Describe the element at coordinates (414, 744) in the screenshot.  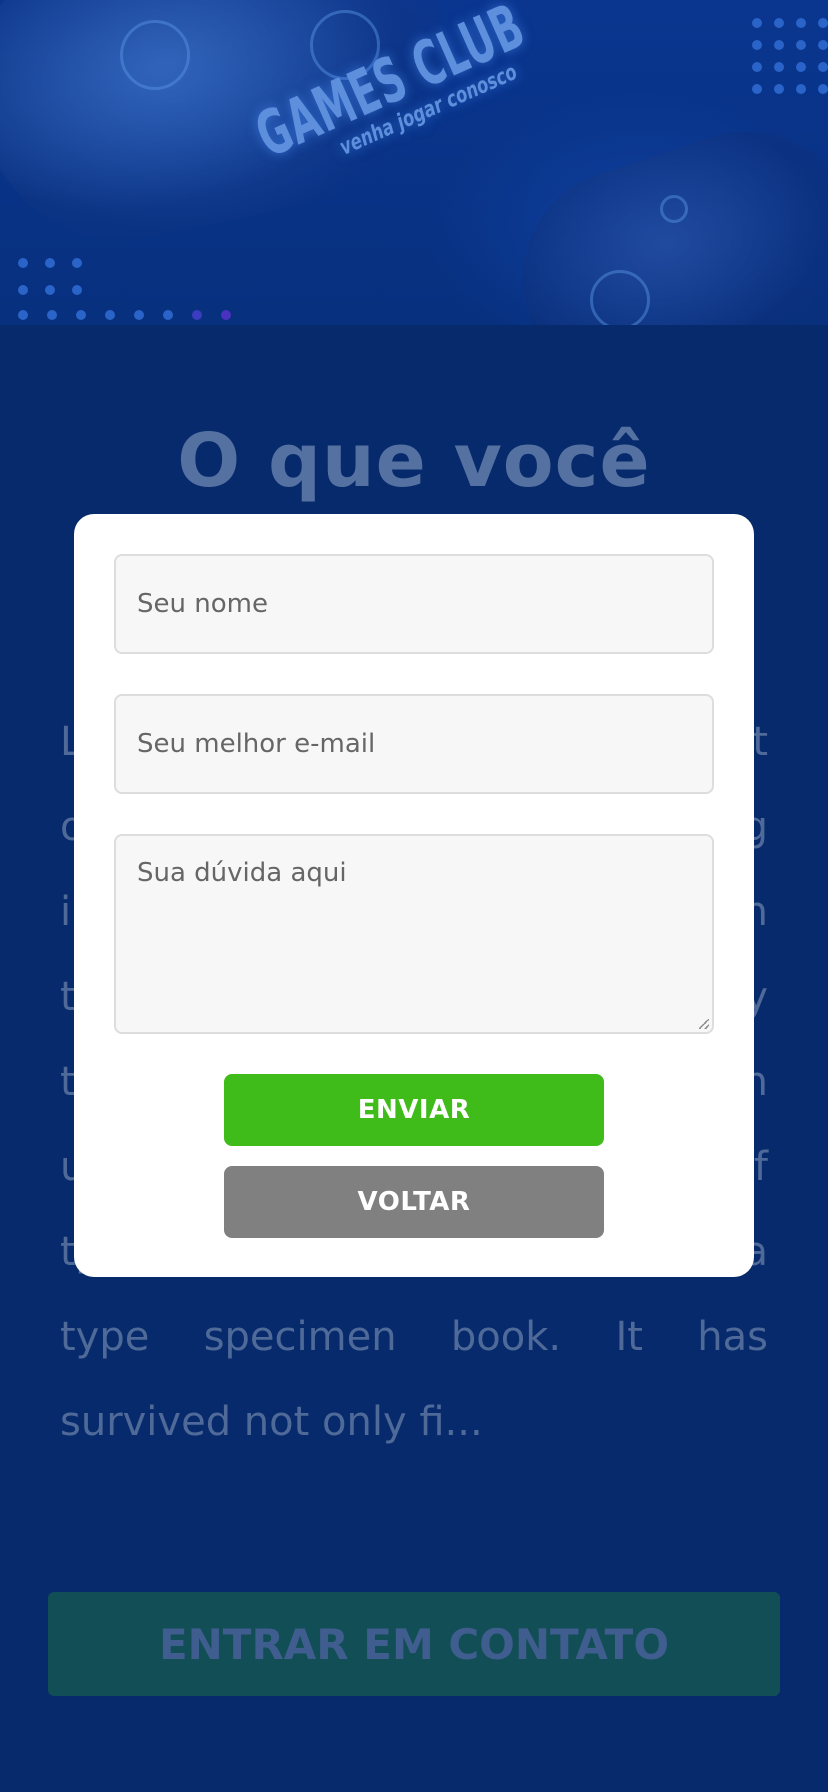
I see `email-input: Seu melhor e-mail` at that location.